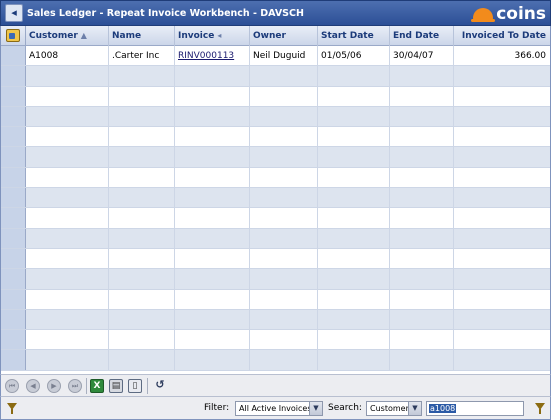 The image size is (551, 420). I want to click on invoice-link: RINV000113, so click(206, 56).